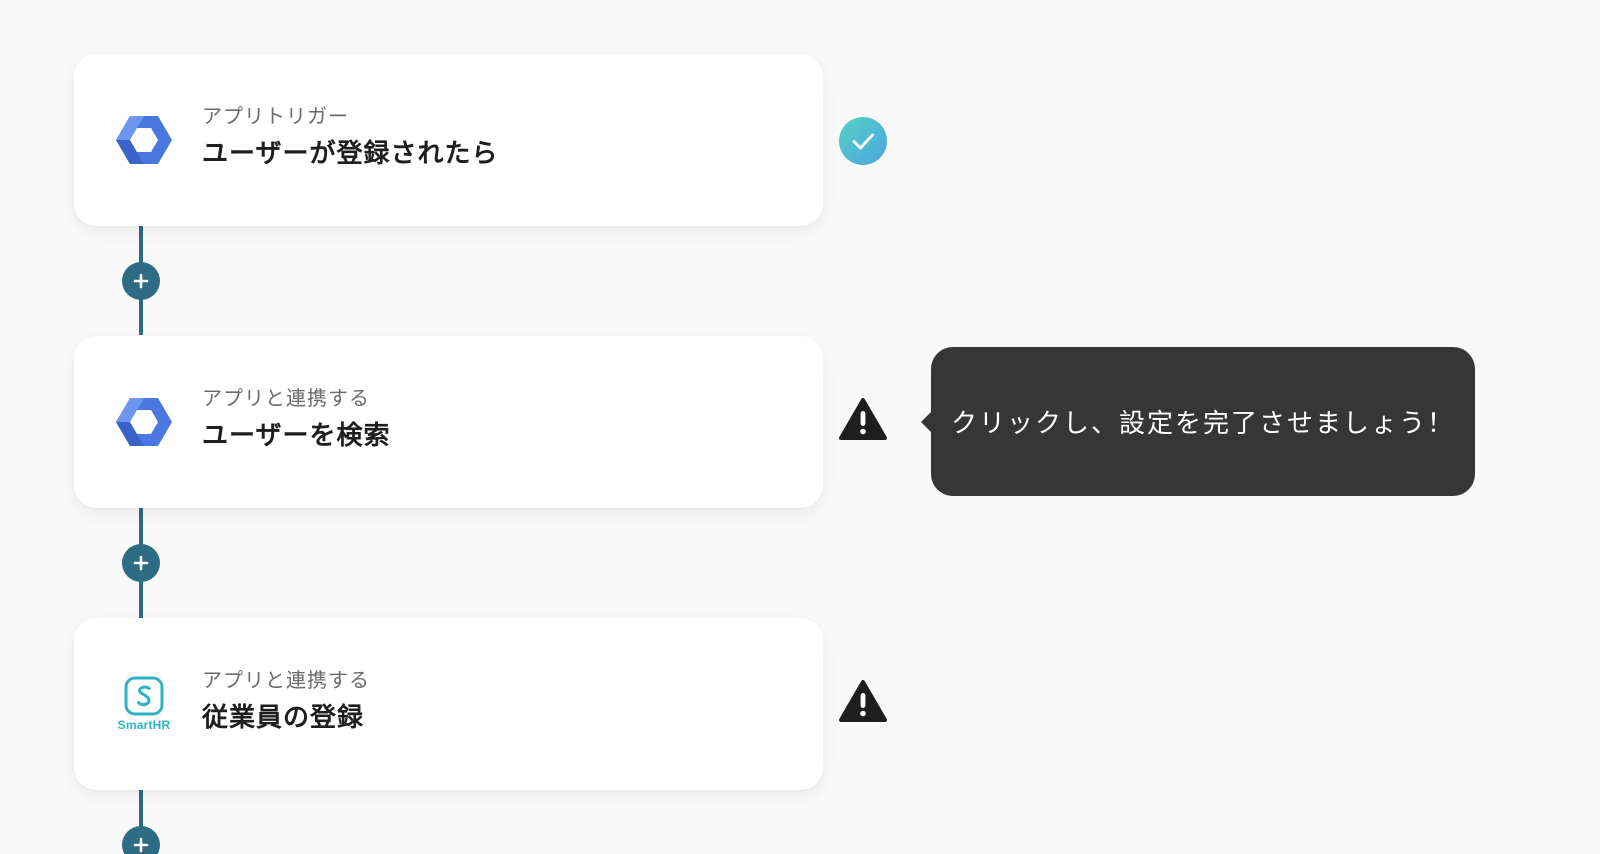 Image resolution: width=1600 pixels, height=854 pixels. I want to click on step-card-search-user: アプリと連携する ユーザーを検索, so click(448, 422).